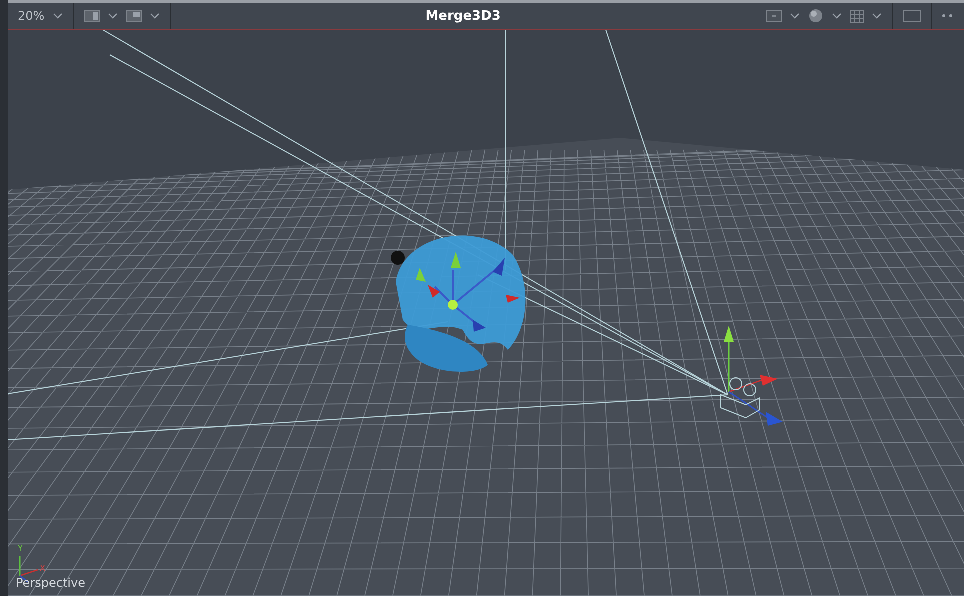 This screenshot has width=964, height=596. Describe the element at coordinates (51, 583) in the screenshot. I see `view-label: Perspective` at that location.